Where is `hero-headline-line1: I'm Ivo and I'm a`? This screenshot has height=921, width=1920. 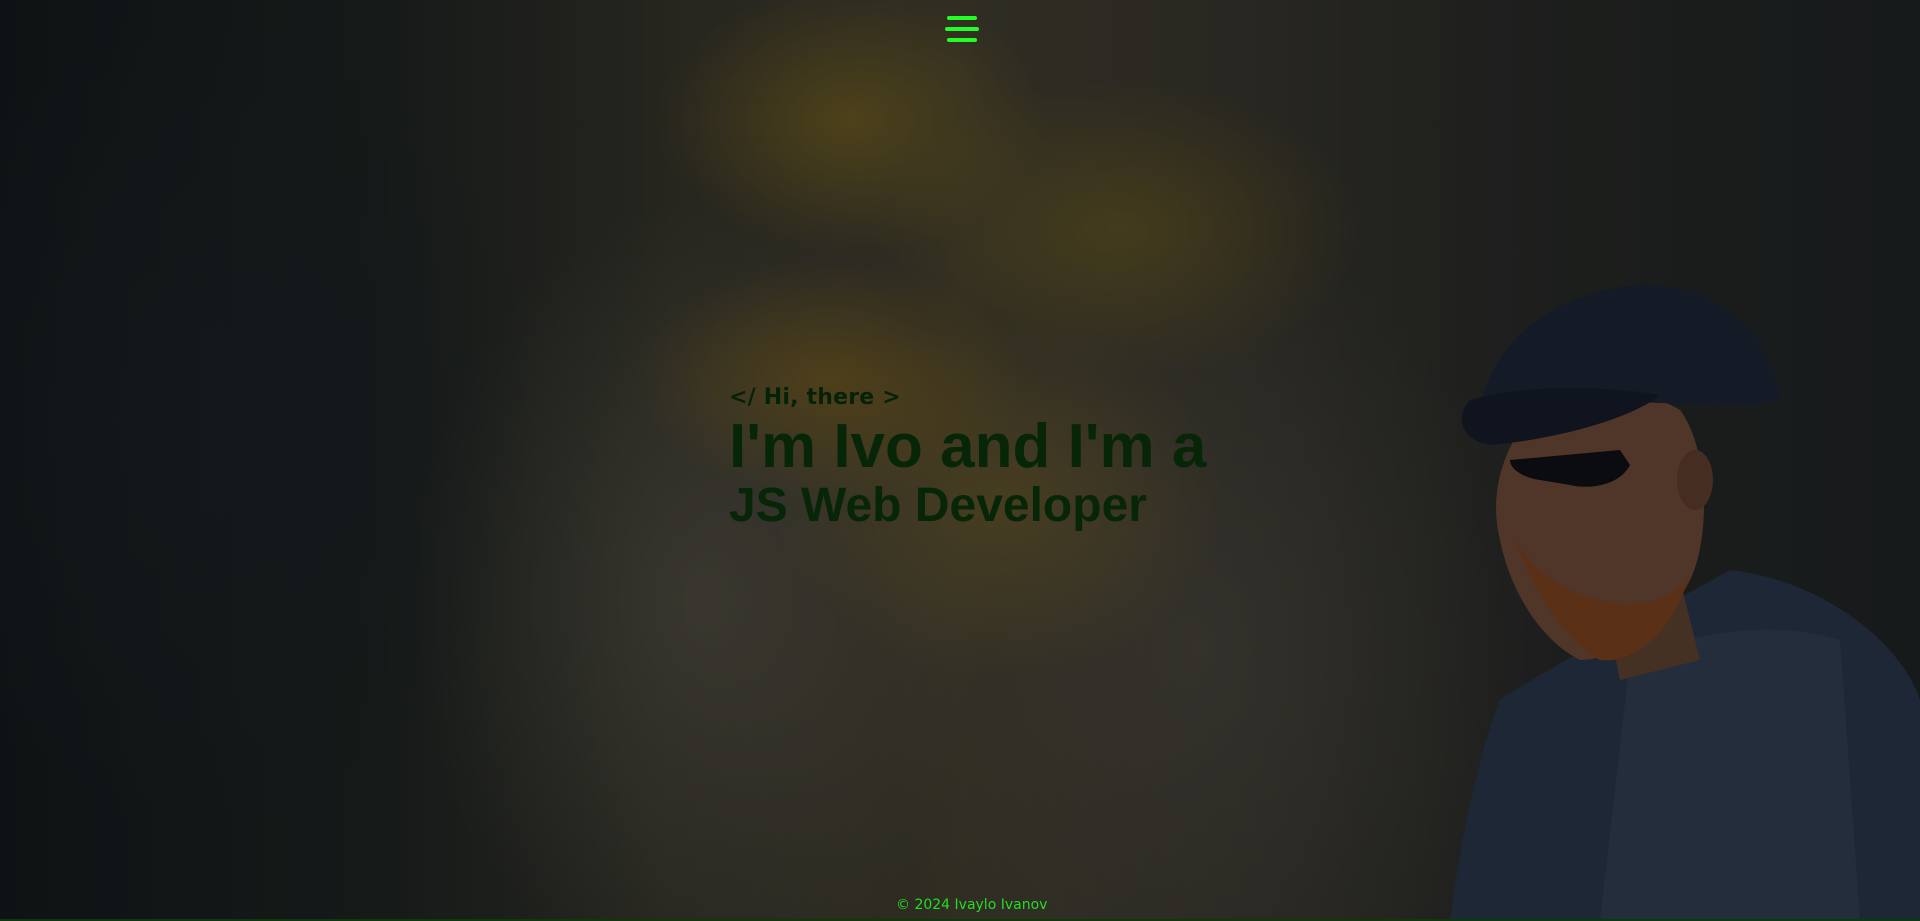
hero-headline-line1: I'm Ivo and I'm a is located at coordinates (968, 446).